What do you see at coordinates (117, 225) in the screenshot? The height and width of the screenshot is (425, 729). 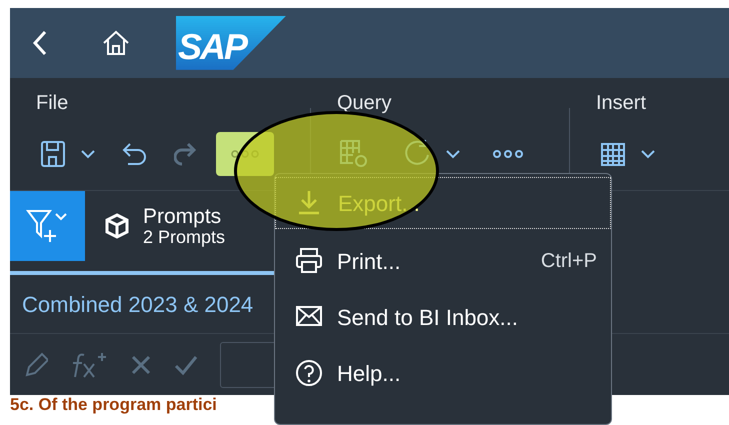 I see `cube-icon` at bounding box center [117, 225].